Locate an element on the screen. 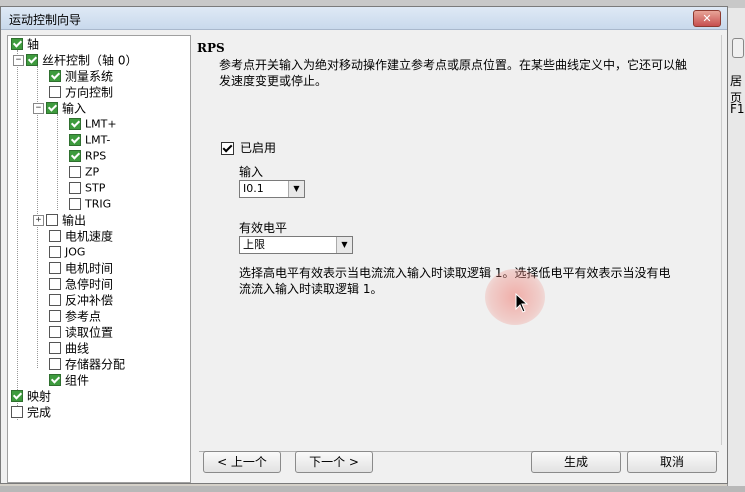 This screenshot has height=492, width=745. content-scrollbar is located at coordinates (724, 240).